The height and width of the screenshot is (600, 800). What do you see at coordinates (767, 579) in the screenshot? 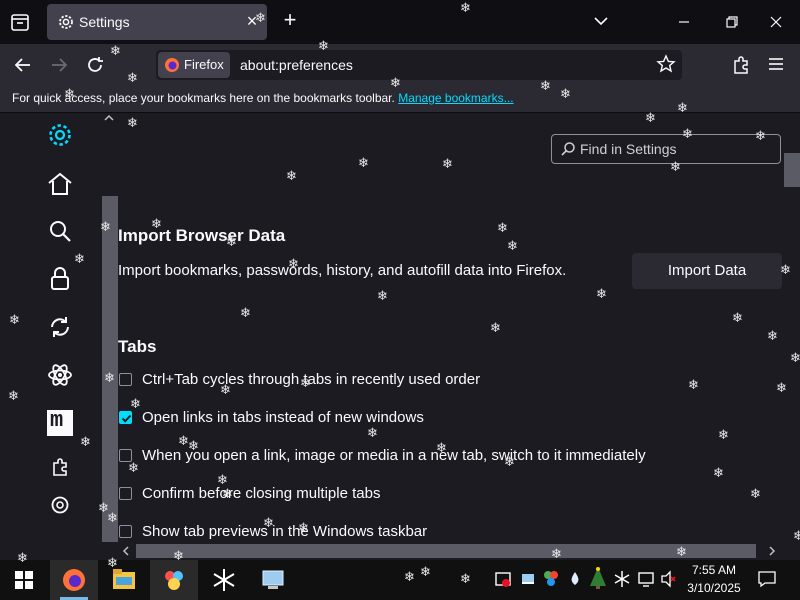
I see `notification-icon` at bounding box center [767, 579].